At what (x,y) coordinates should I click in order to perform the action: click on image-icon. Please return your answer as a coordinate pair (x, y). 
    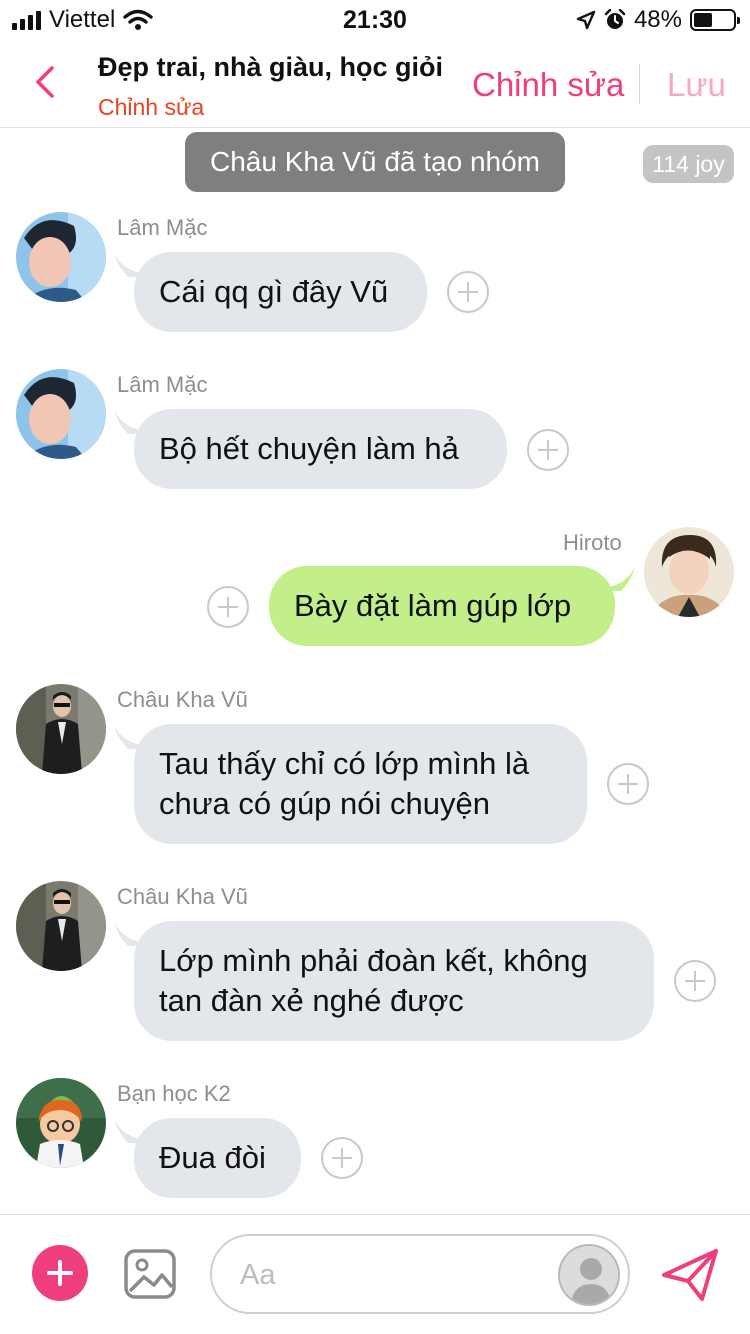
    Looking at the image, I should click on (150, 1274).